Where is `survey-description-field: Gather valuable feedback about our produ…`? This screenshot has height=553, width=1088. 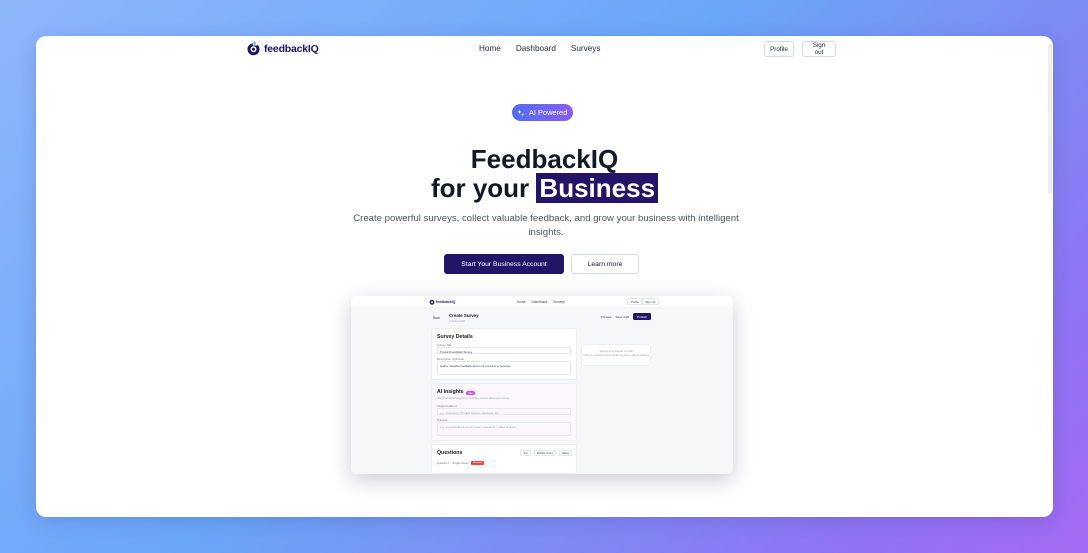
survey-description-field: Gather valuable feedback about our produ… is located at coordinates (504, 368).